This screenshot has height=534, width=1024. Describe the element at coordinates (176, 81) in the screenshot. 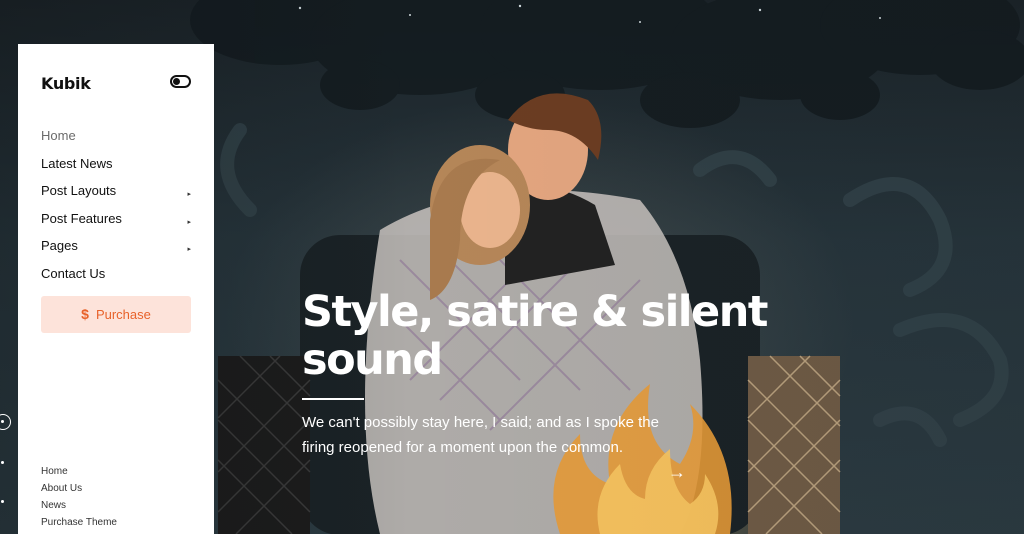

I see `toggle-knob` at that location.